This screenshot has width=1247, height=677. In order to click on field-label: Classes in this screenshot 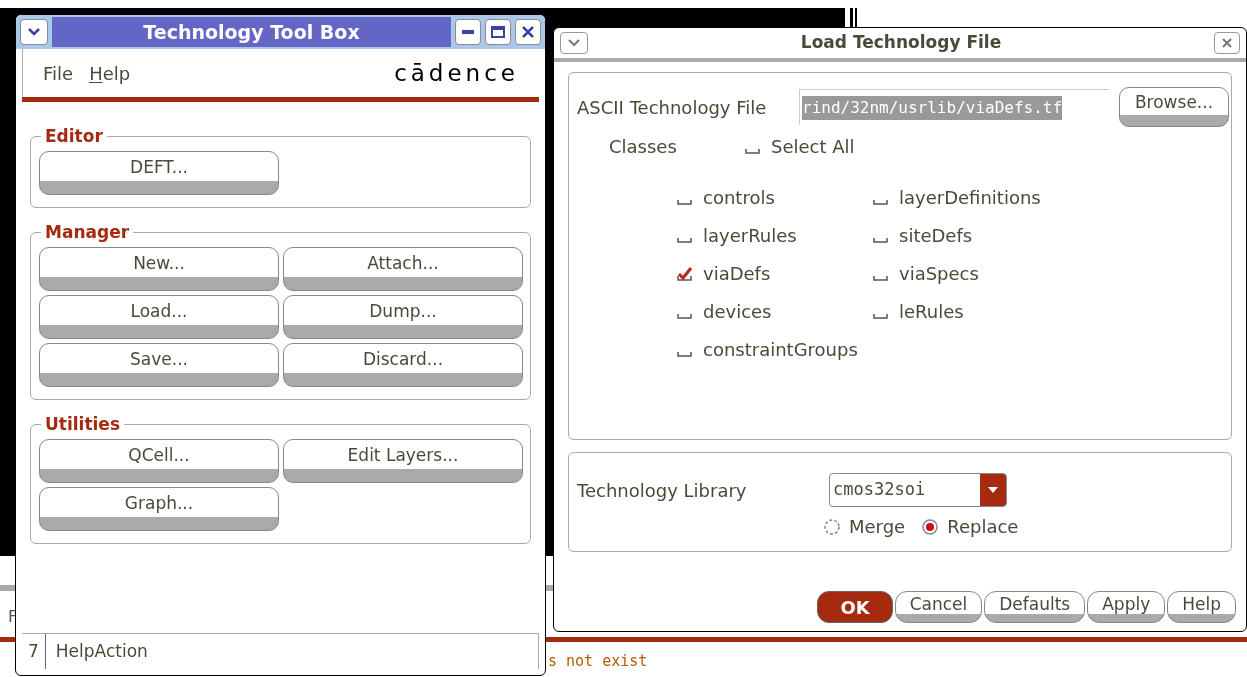, I will do `click(643, 147)`.